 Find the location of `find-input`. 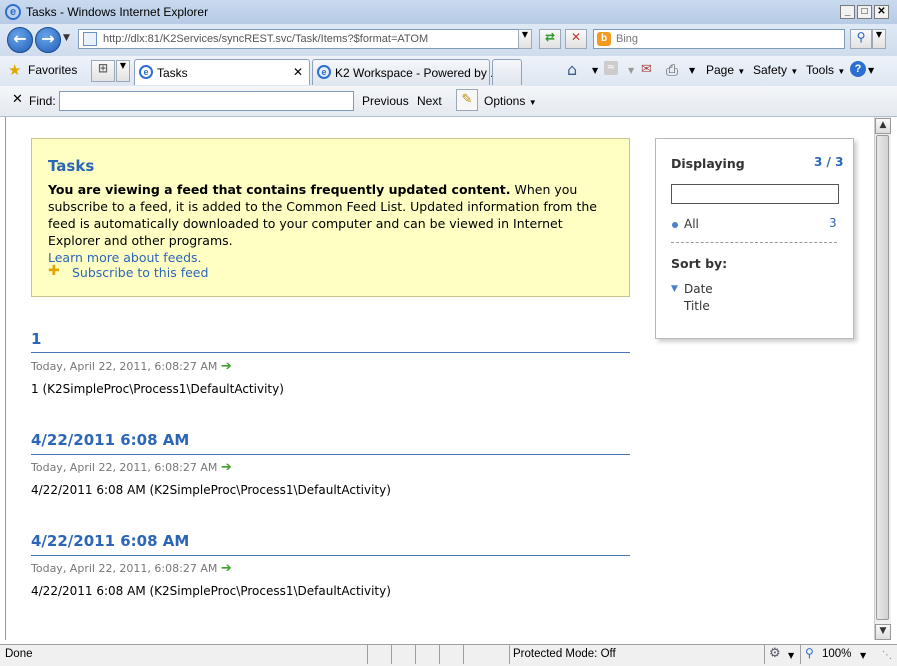

find-input is located at coordinates (206, 101).